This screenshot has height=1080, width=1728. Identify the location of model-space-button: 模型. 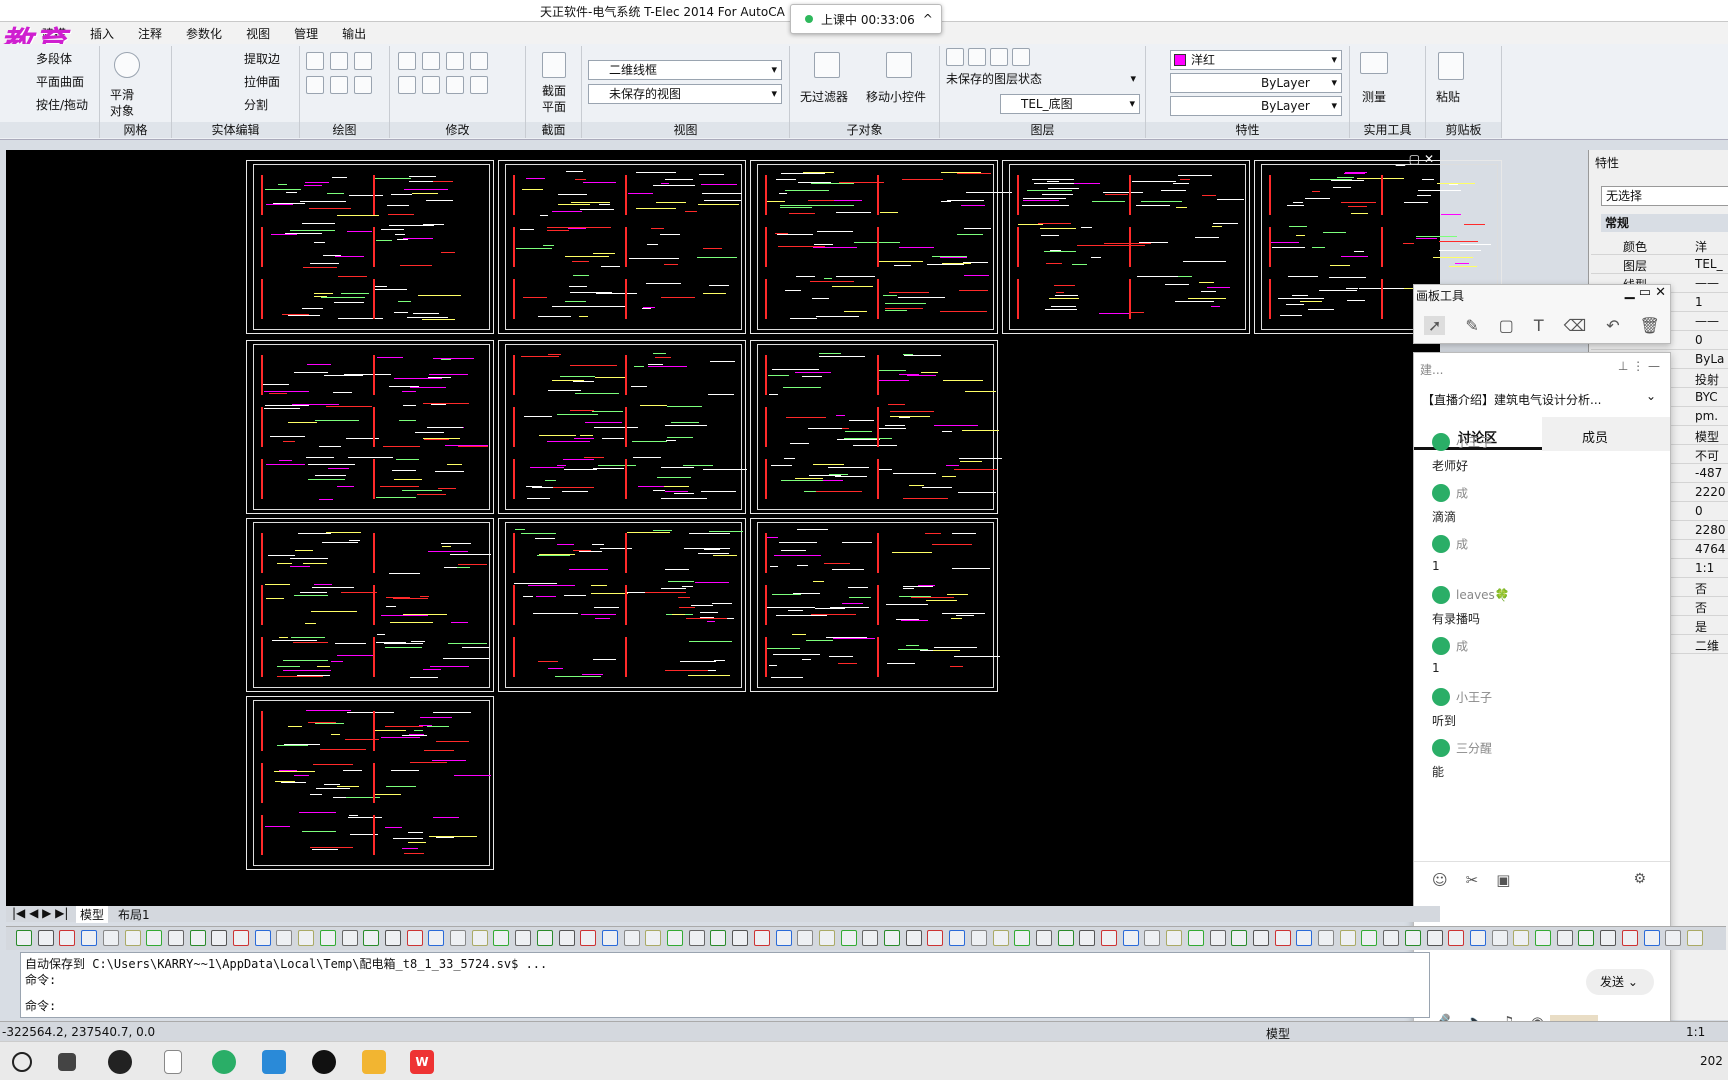
(1278, 1033).